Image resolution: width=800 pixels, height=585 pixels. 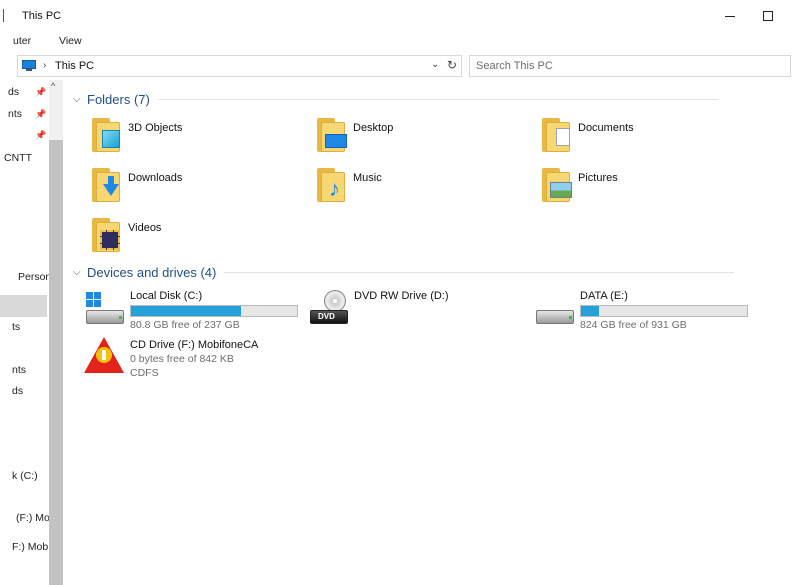 I want to click on address-dropdown-icon: ⌄, so click(x=435, y=64).